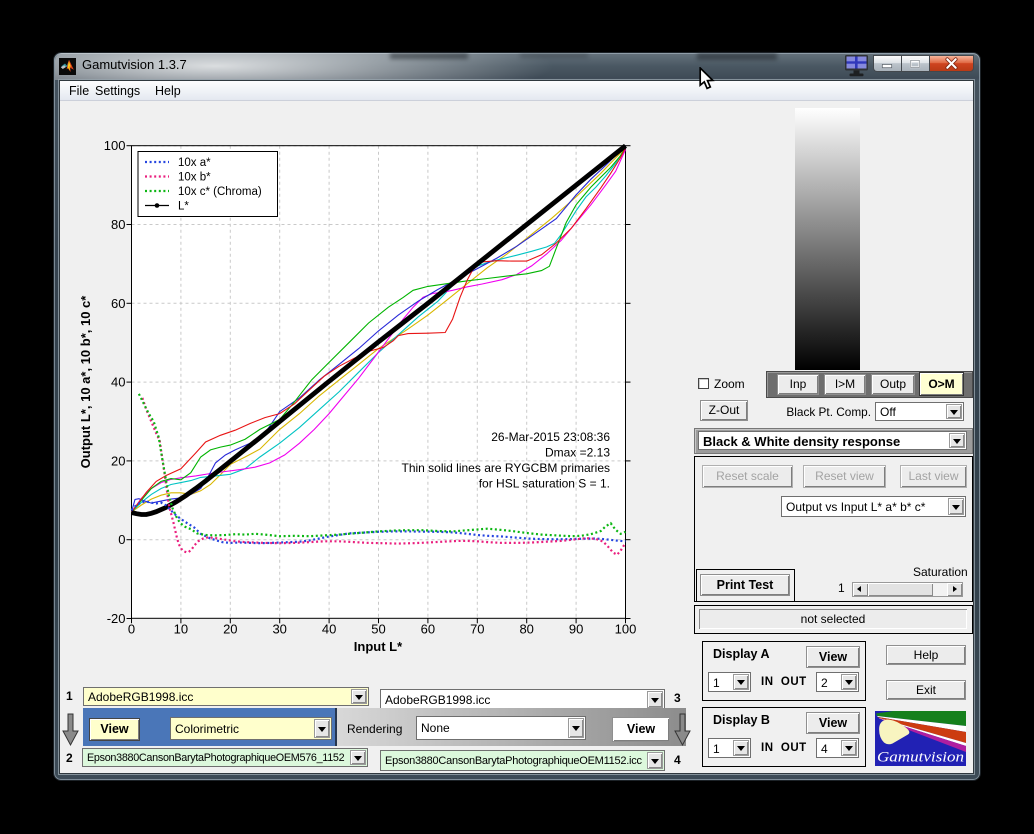 This screenshot has height=834, width=1034. What do you see at coordinates (544, 484) in the screenshot?
I see `svg-text: for HSL saturation S = 1.` at bounding box center [544, 484].